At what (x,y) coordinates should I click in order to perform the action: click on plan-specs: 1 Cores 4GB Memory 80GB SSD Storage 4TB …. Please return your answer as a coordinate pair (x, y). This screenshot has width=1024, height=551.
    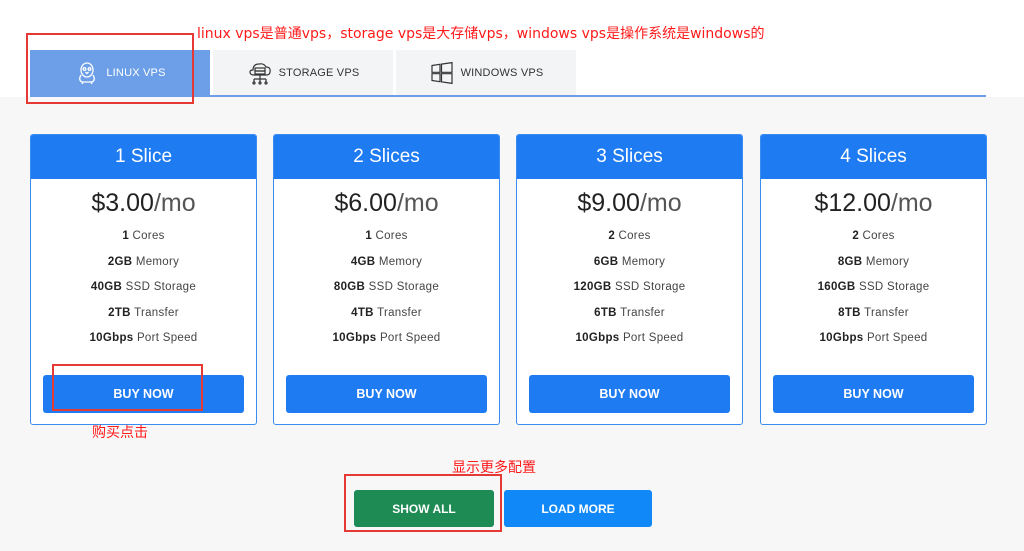
    Looking at the image, I should click on (386, 288).